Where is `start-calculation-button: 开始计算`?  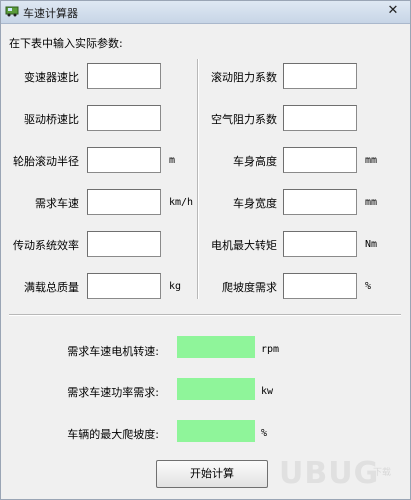
start-calculation-button: 开始计算 is located at coordinates (212, 474).